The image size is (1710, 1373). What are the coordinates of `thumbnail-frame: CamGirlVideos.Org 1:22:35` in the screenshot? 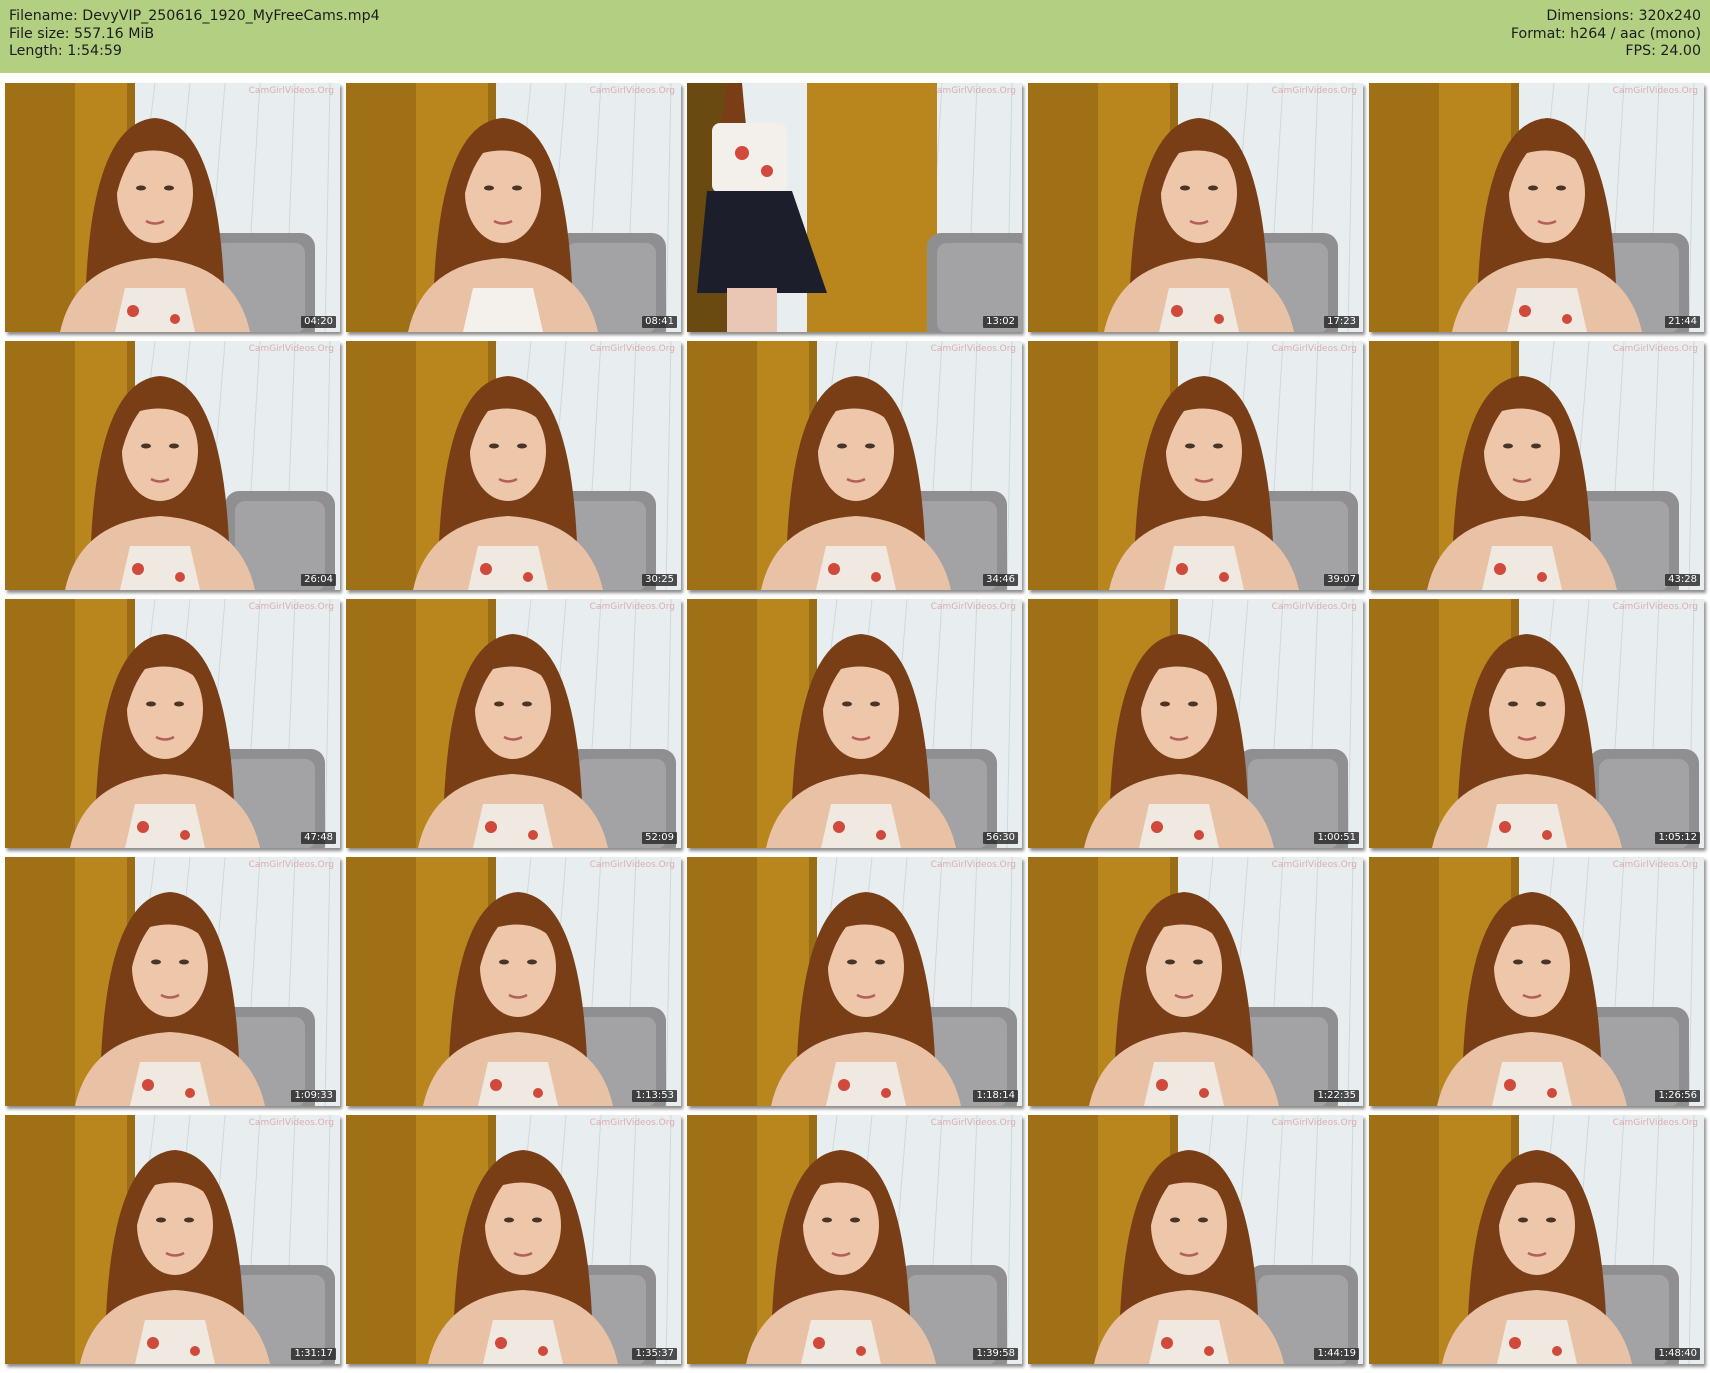 It's located at (1195, 981).